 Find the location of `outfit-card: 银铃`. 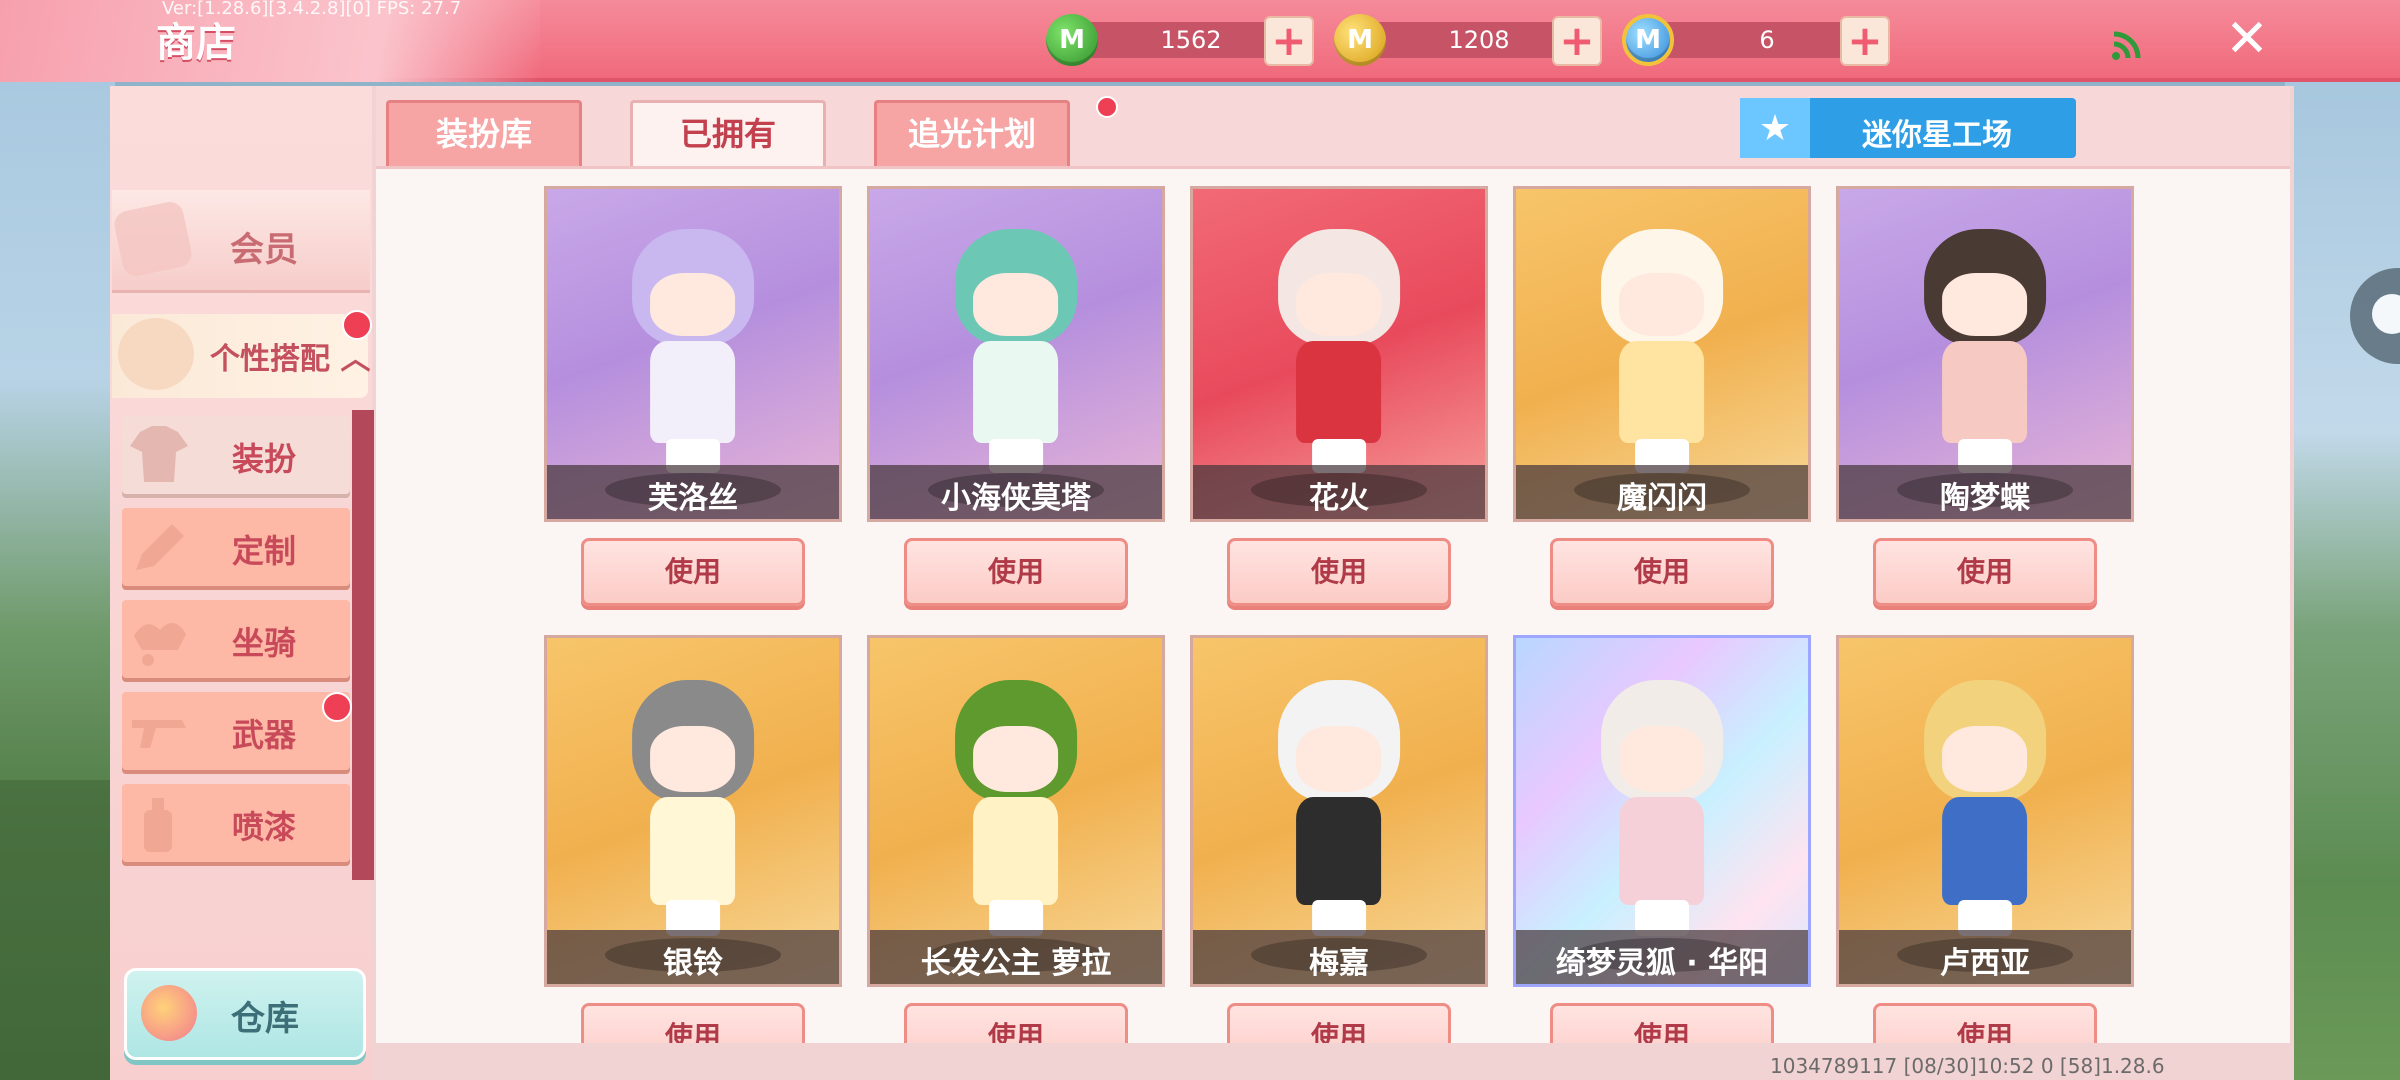

outfit-card: 银铃 is located at coordinates (693, 811).